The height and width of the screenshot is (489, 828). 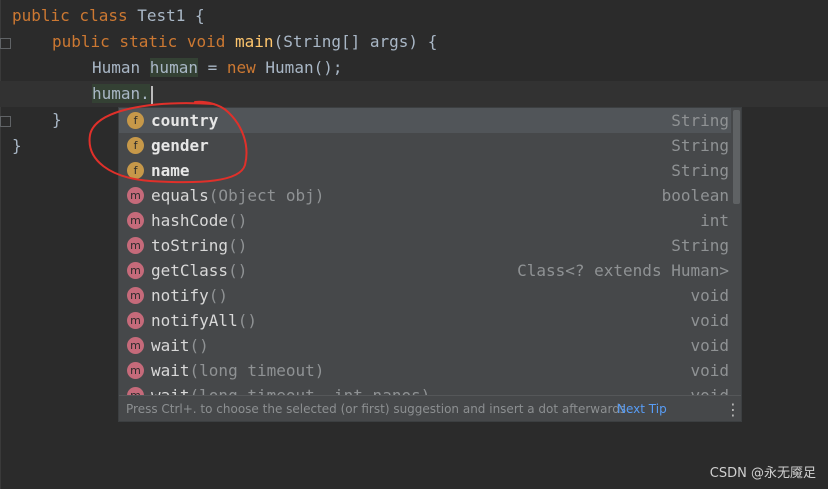 I want to click on watermark: CSDN @永无魇足, so click(x=762, y=473).